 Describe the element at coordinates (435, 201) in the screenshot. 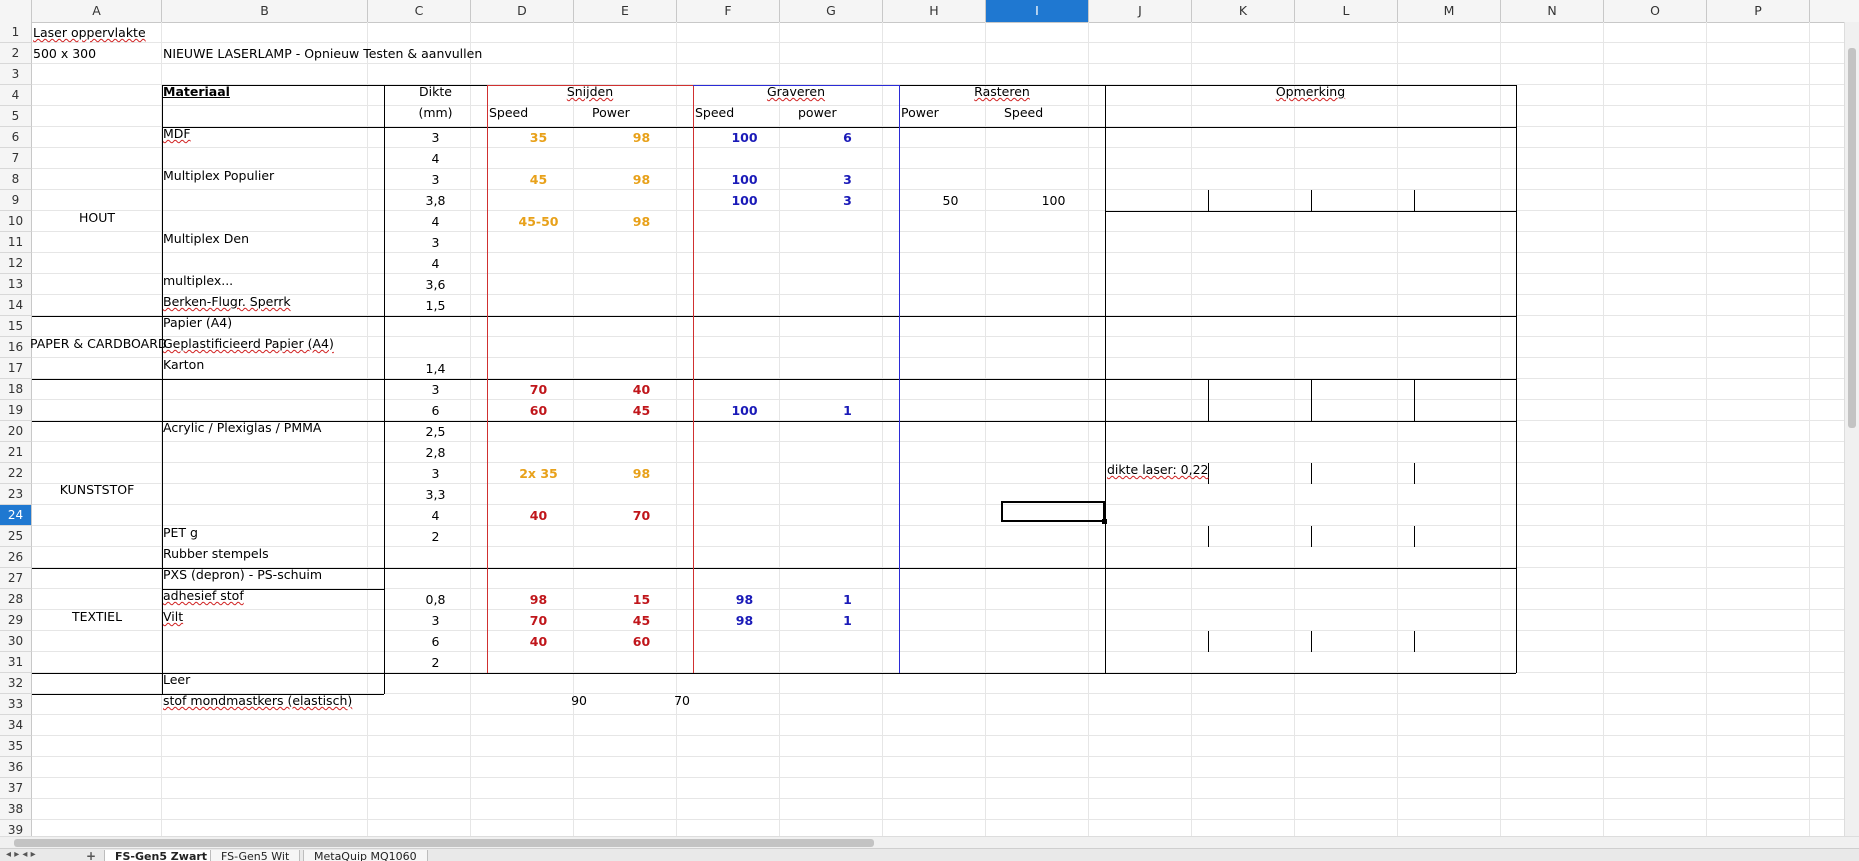

I see `thickness-cell: 3,8` at that location.